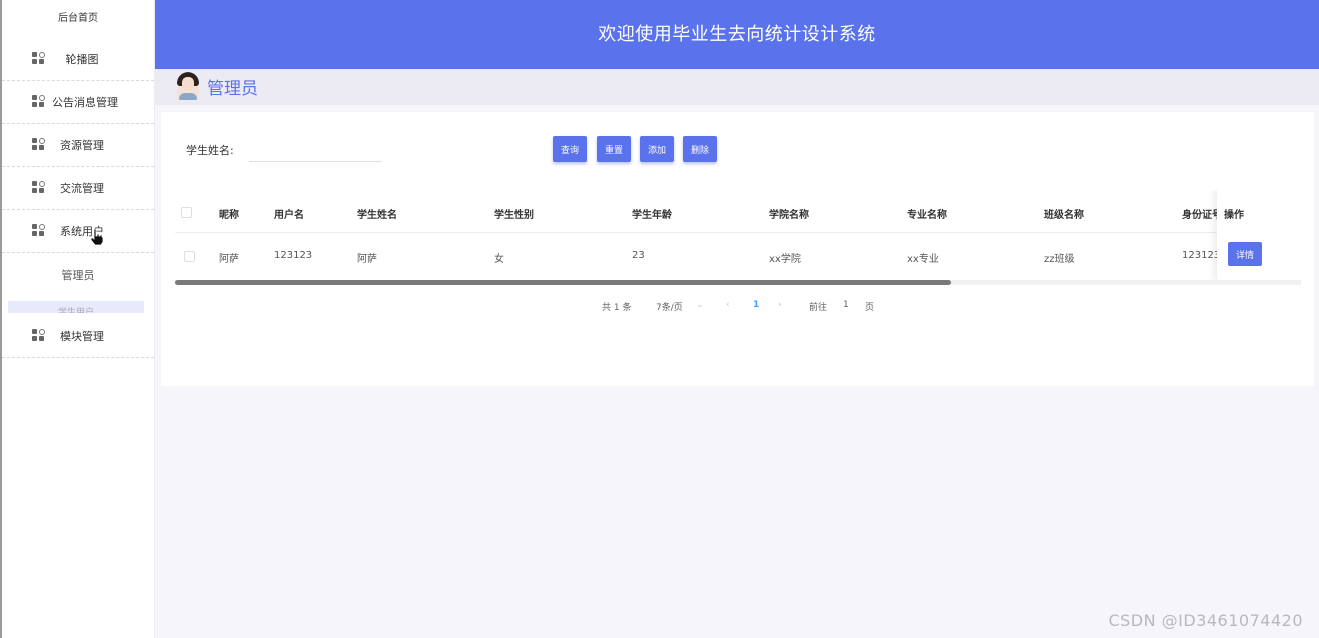 The height and width of the screenshot is (638, 1319). I want to click on row-checkbox, so click(189, 256).